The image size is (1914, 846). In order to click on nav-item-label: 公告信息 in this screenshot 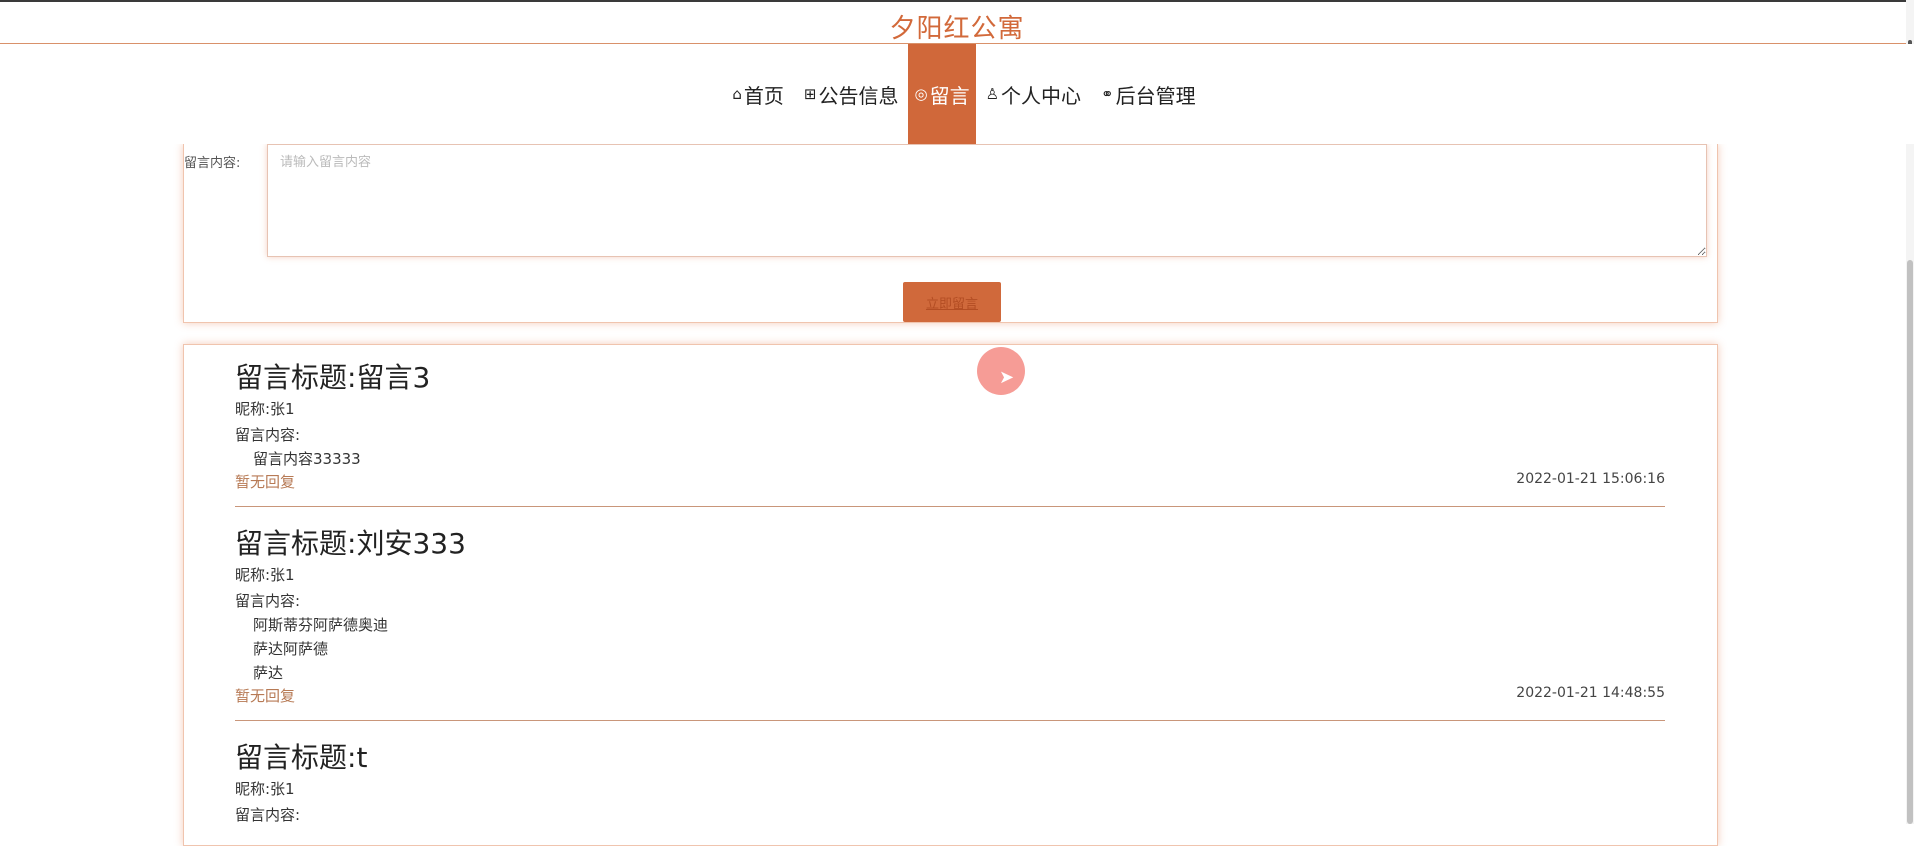, I will do `click(858, 95)`.